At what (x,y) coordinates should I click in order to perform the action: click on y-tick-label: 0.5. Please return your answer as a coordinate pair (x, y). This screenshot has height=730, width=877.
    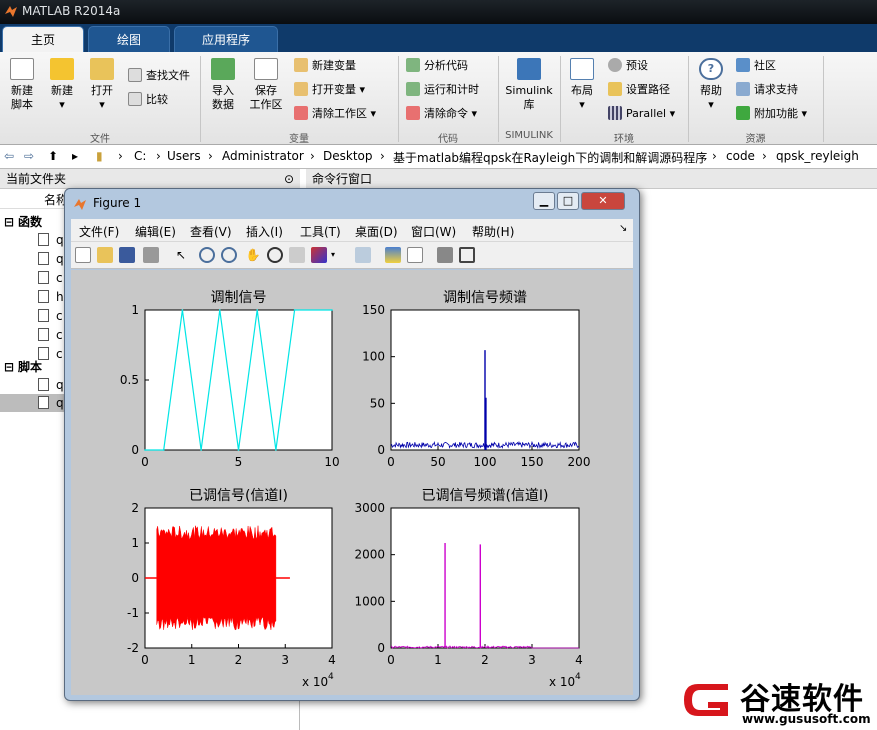
    Looking at the image, I should click on (129, 380).